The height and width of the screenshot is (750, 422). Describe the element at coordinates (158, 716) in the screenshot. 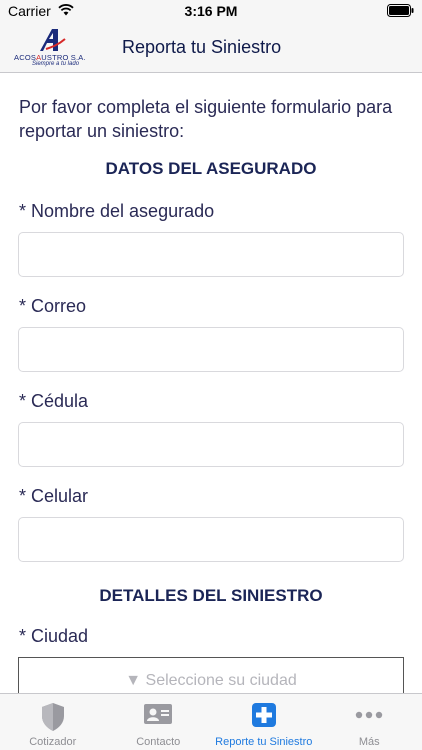

I see `contact-card-icon` at that location.